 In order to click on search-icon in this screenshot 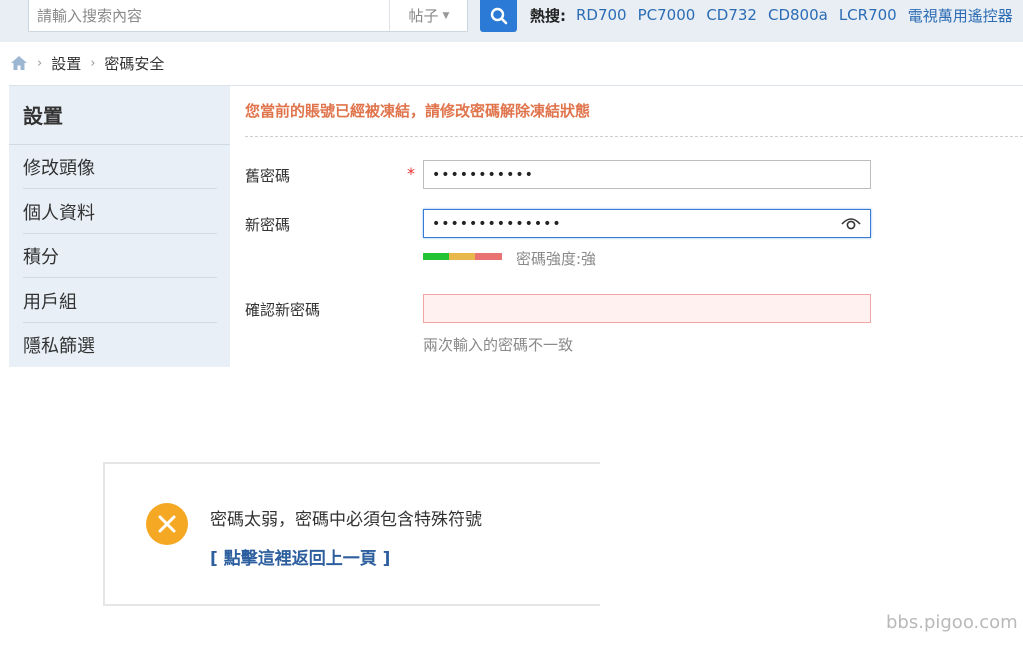, I will do `click(498, 16)`.